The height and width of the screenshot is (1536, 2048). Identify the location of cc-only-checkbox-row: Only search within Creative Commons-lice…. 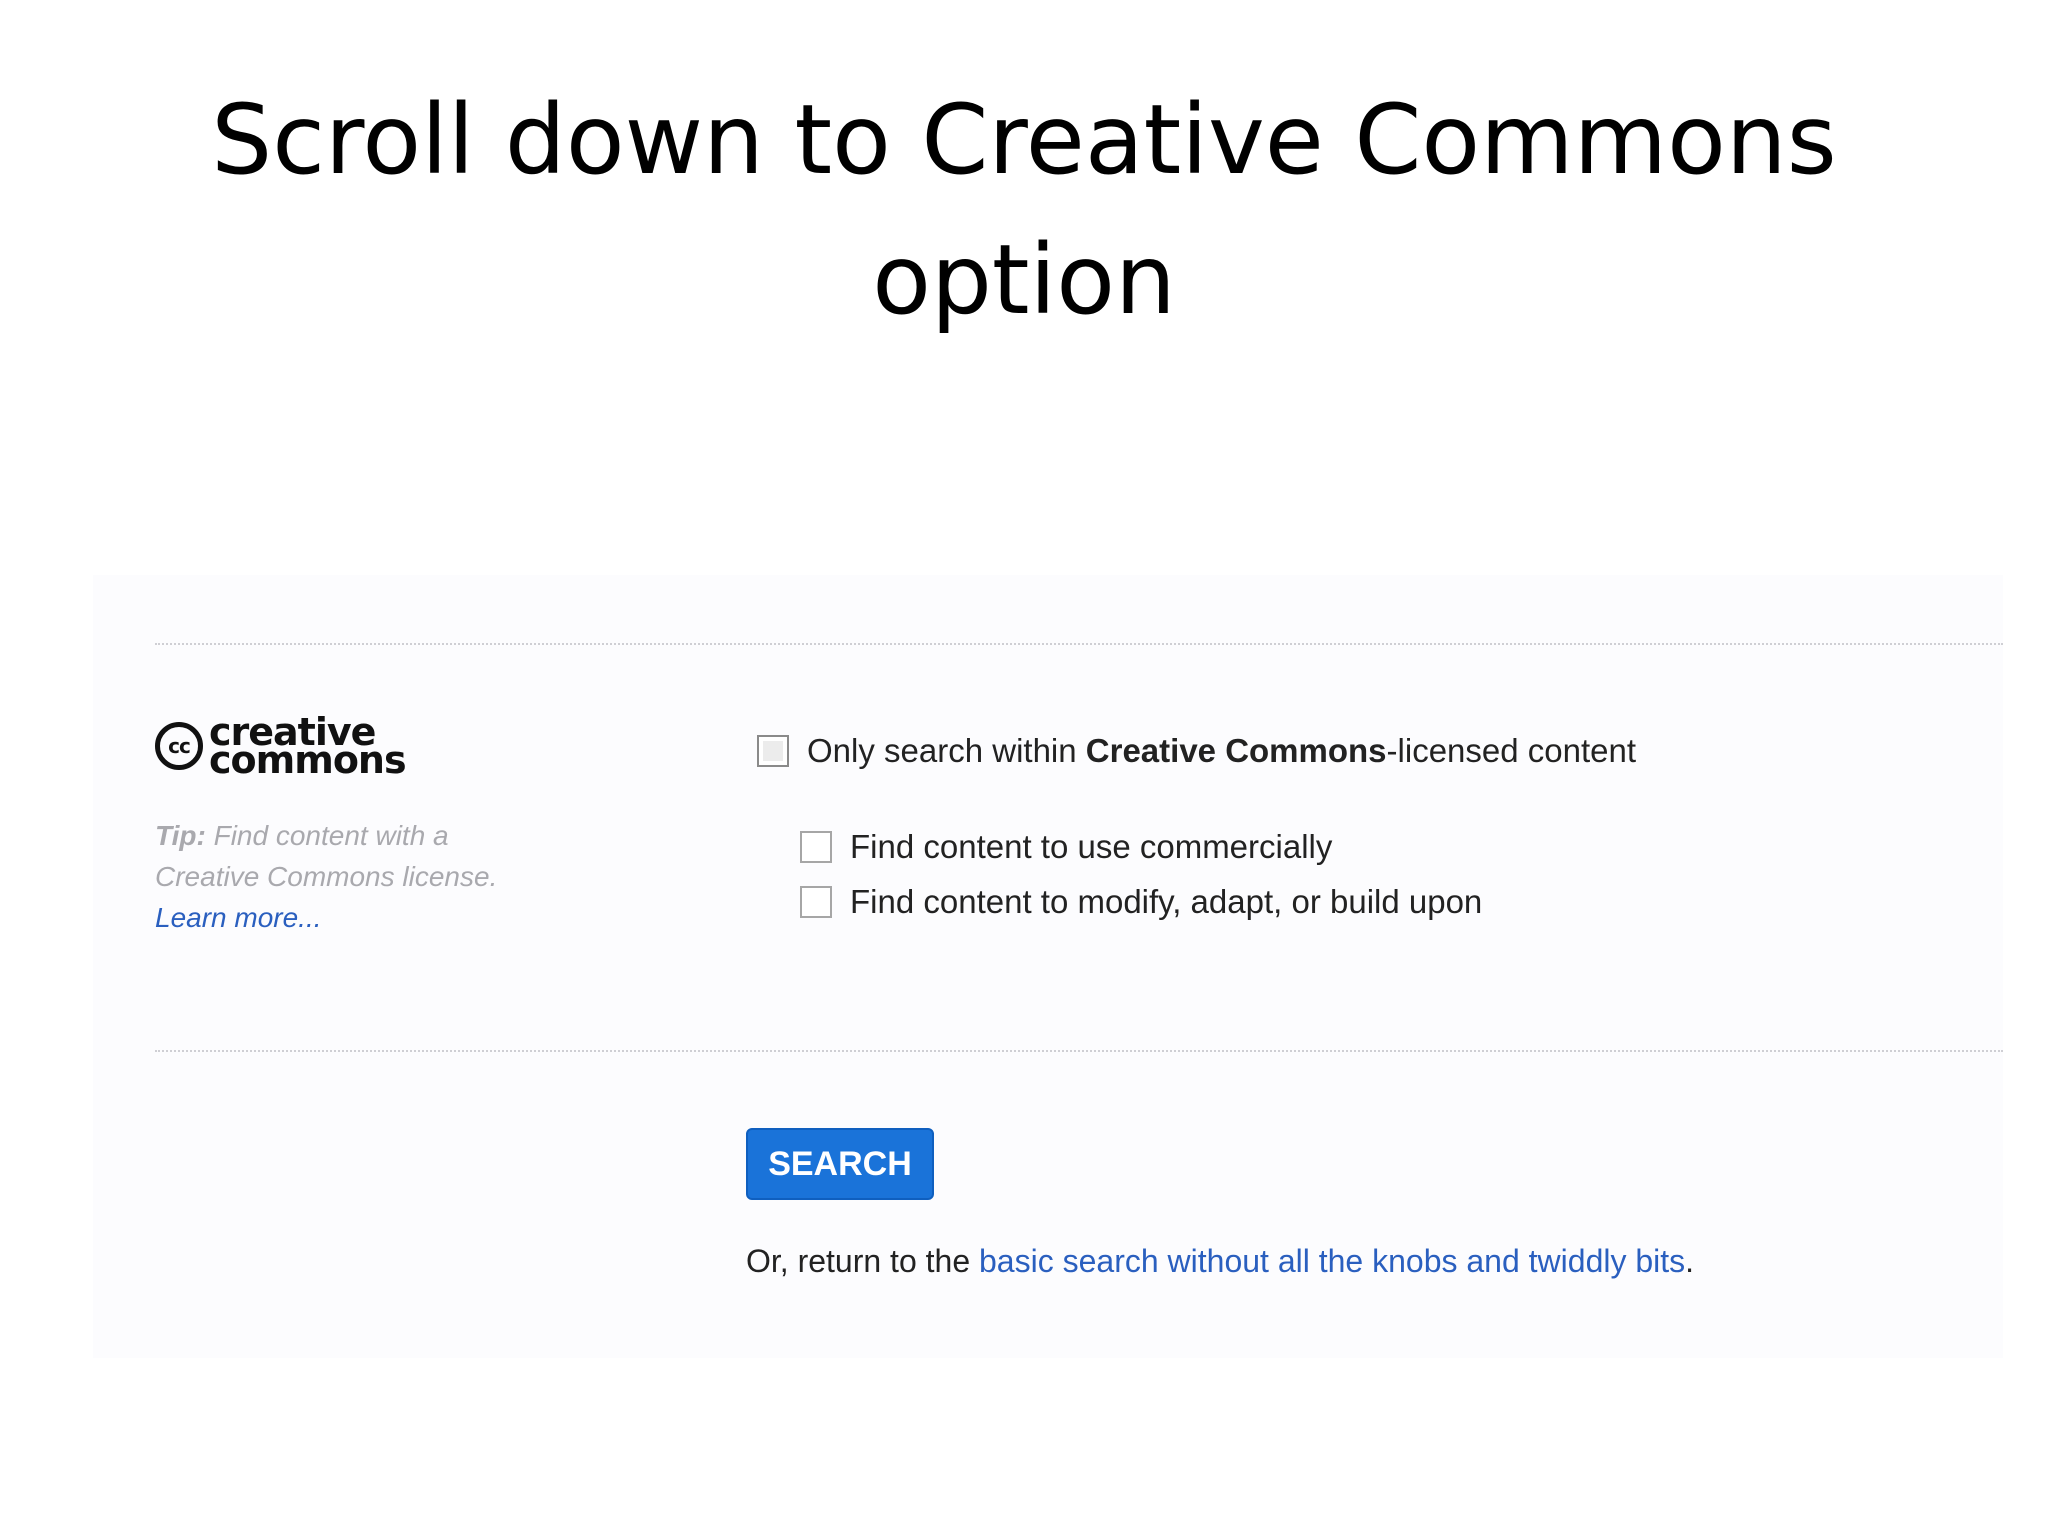
(1196, 751).